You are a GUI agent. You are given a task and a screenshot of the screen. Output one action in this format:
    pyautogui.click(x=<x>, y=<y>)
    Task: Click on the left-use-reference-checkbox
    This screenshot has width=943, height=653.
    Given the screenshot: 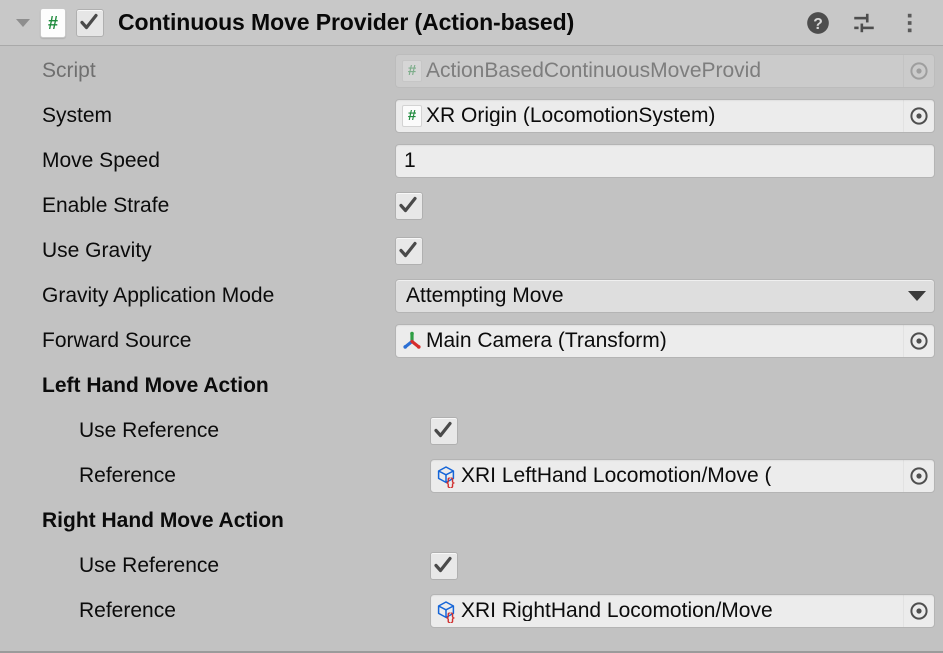 What is the action you would take?
    pyautogui.click(x=444, y=430)
    